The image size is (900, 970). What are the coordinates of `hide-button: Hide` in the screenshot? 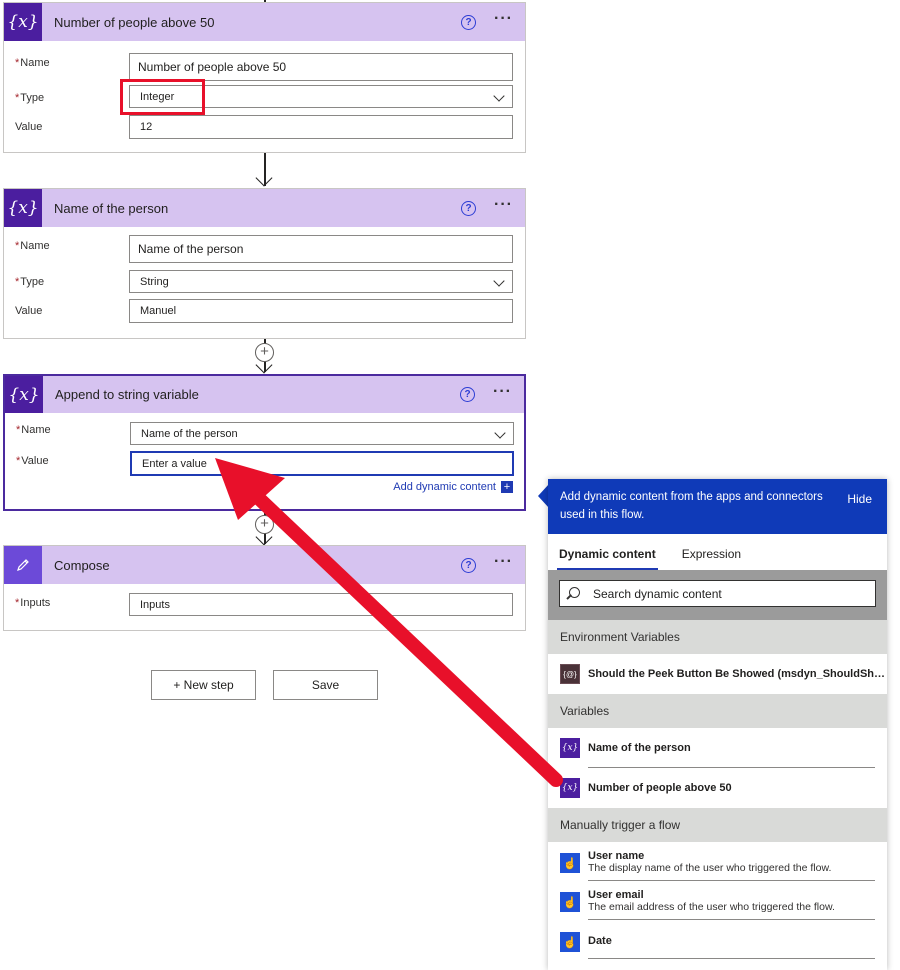 It's located at (859, 499).